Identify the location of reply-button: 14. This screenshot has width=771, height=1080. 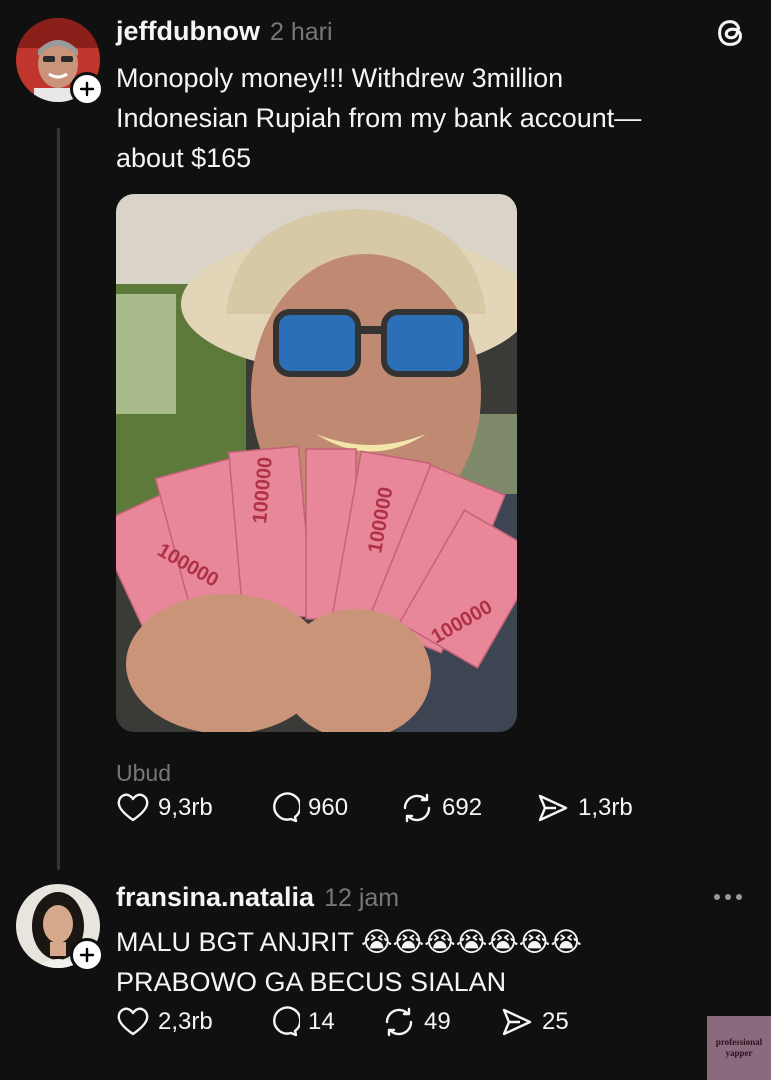
(300, 1022).